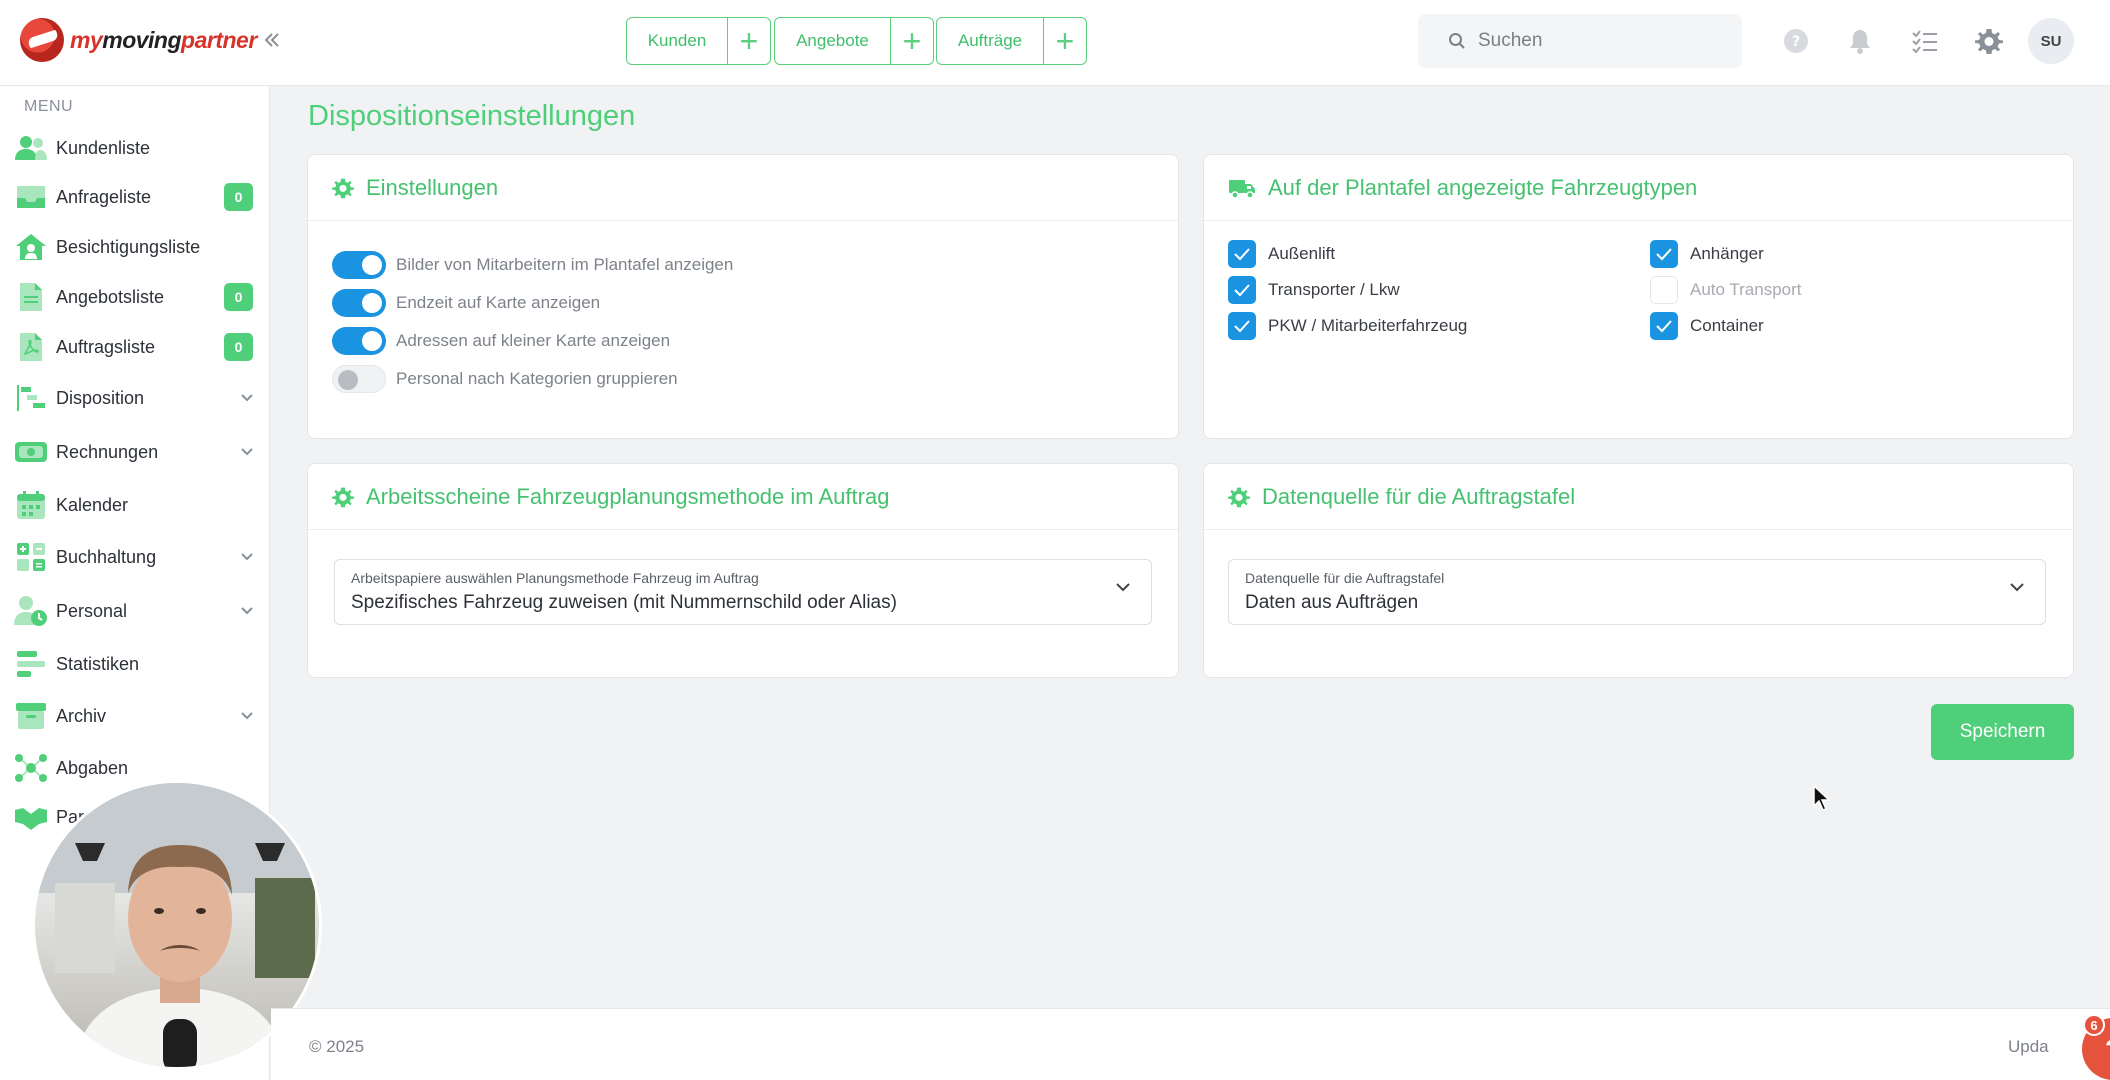 This screenshot has width=2110, height=1080. Describe the element at coordinates (49, 106) in the screenshot. I see `menu-title: MENU` at that location.